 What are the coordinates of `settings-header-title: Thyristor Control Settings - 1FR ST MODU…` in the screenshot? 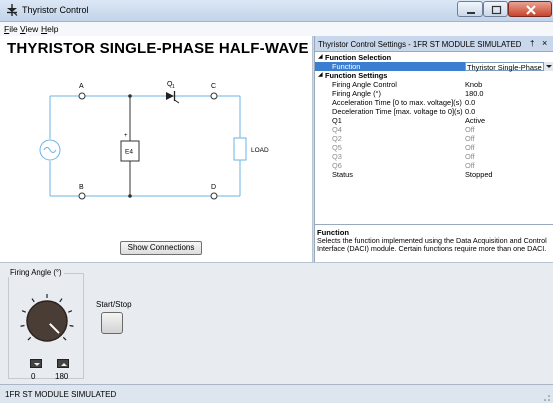 It's located at (420, 44).